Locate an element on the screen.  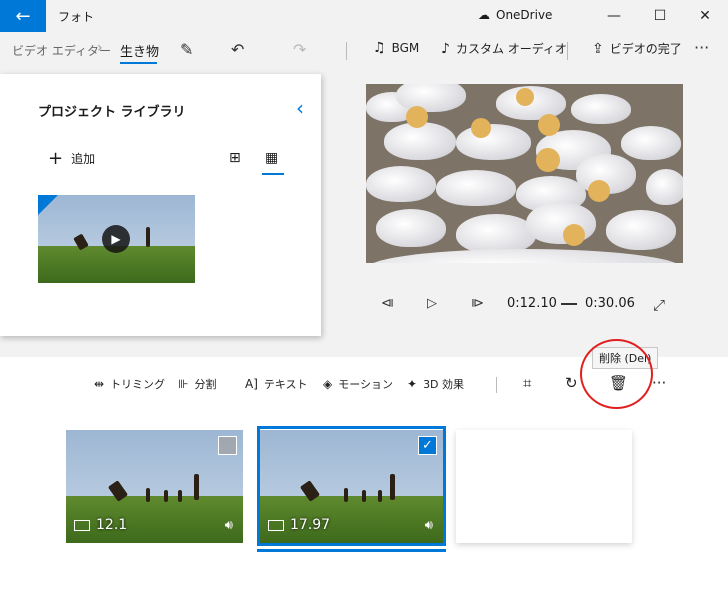
library-media-thumbnail: ▶ is located at coordinates (116, 239).